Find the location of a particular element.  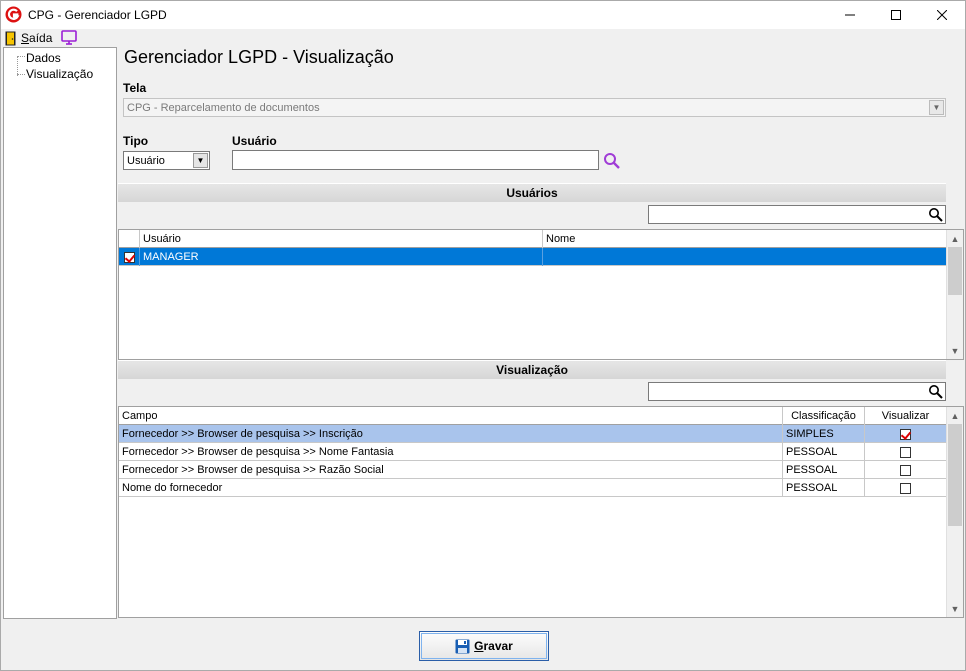

usuario-label: Usuário is located at coordinates (254, 141).